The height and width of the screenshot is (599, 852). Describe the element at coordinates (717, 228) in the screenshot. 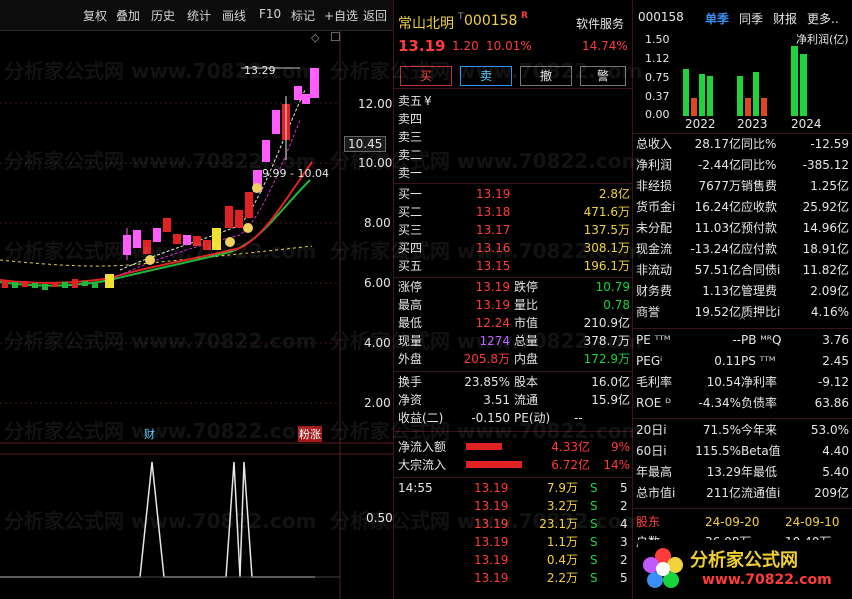

I see `fin-value: 11.03亿` at that location.